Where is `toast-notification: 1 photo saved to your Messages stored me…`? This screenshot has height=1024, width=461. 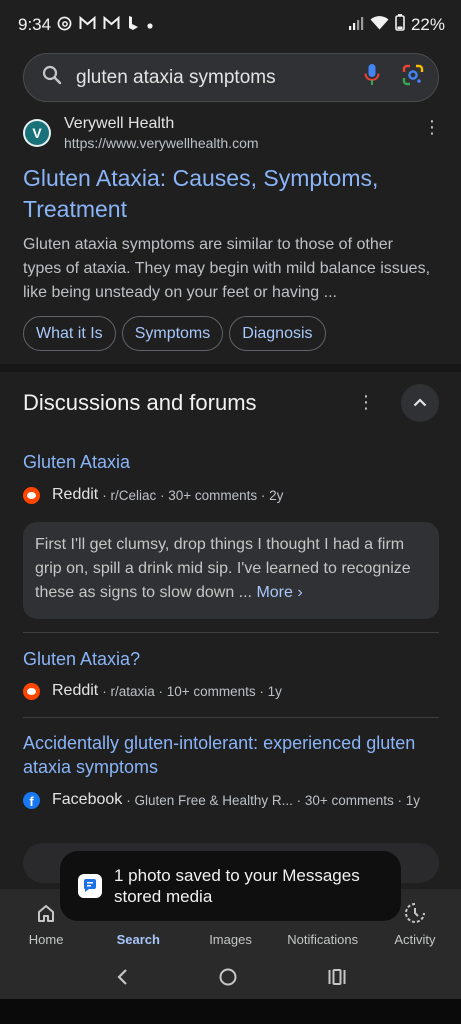 toast-notification: 1 photo saved to your Messages stored me… is located at coordinates (230, 886).